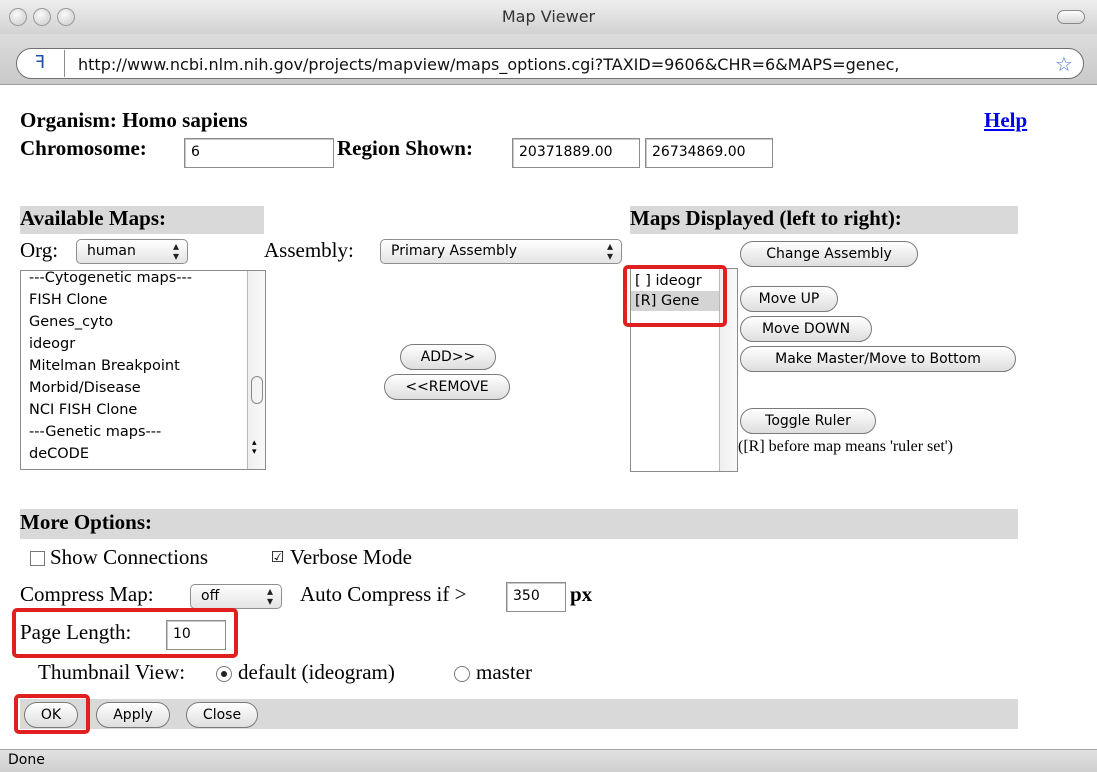 Image resolution: width=1097 pixels, height=772 pixels. Describe the element at coordinates (134, 432) in the screenshot. I see `list-item: ---Genetic maps---` at that location.